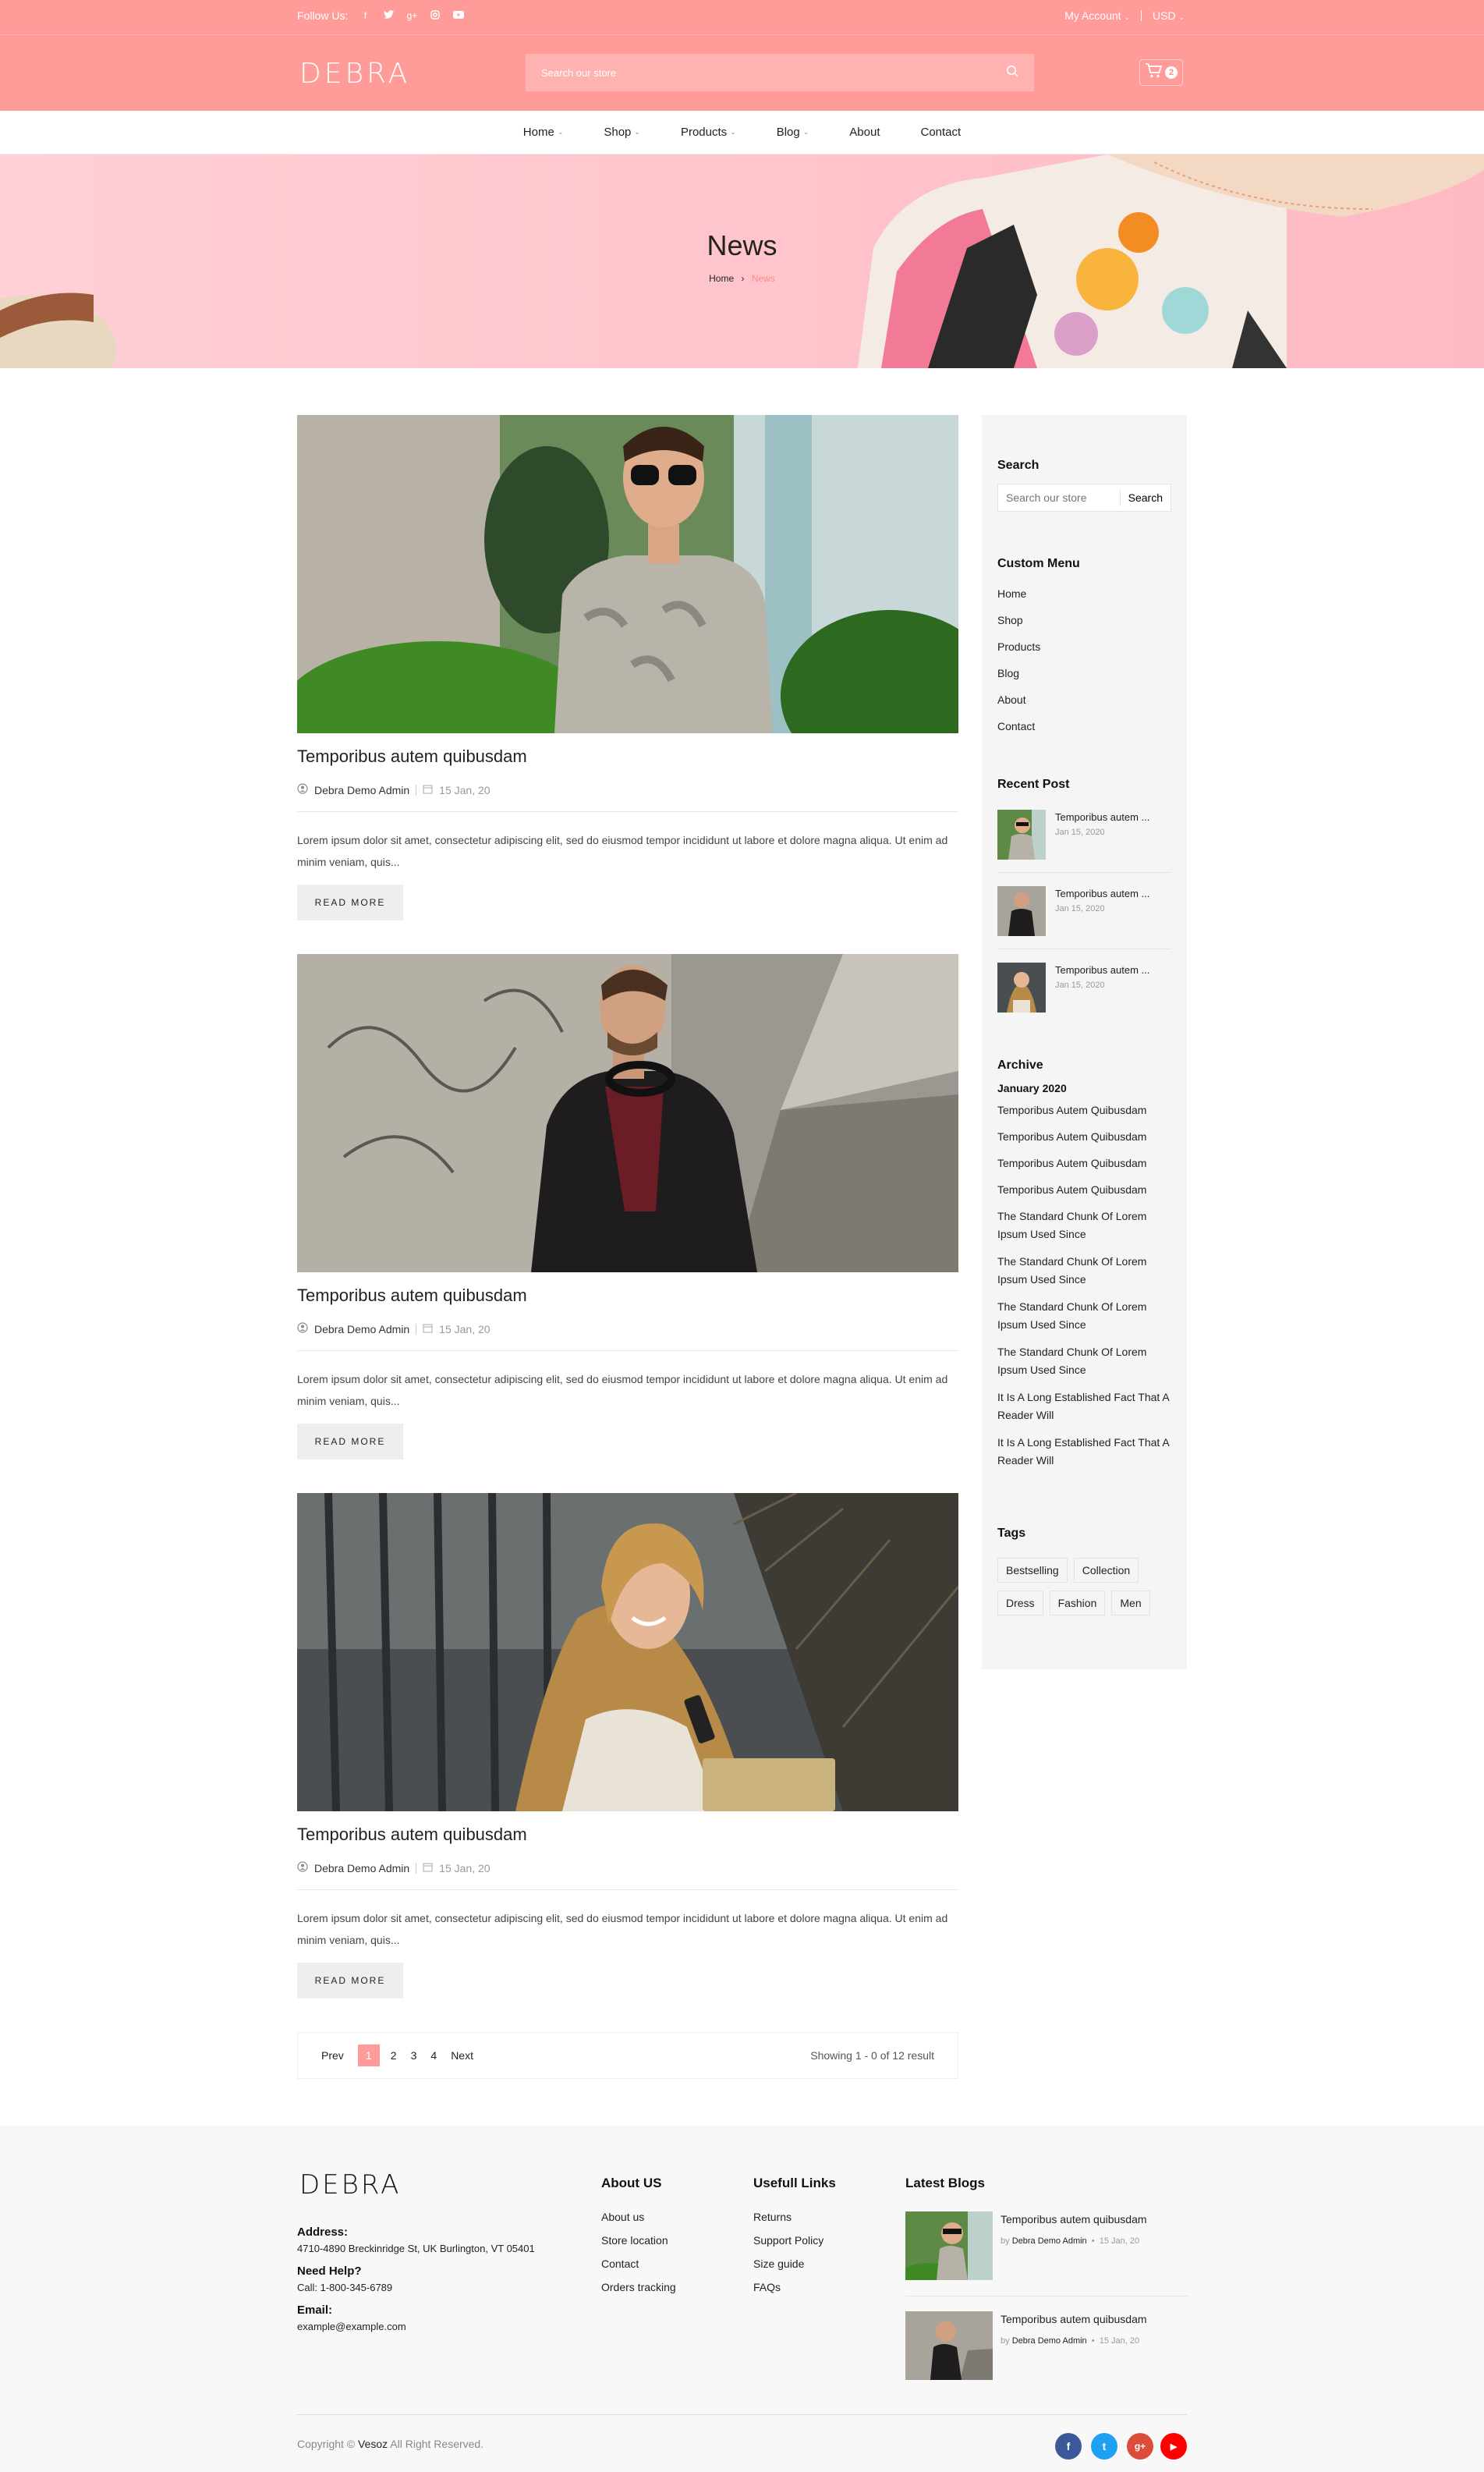 This screenshot has width=1484, height=2472. What do you see at coordinates (772, 2217) in the screenshot?
I see `footer-link: Returns` at bounding box center [772, 2217].